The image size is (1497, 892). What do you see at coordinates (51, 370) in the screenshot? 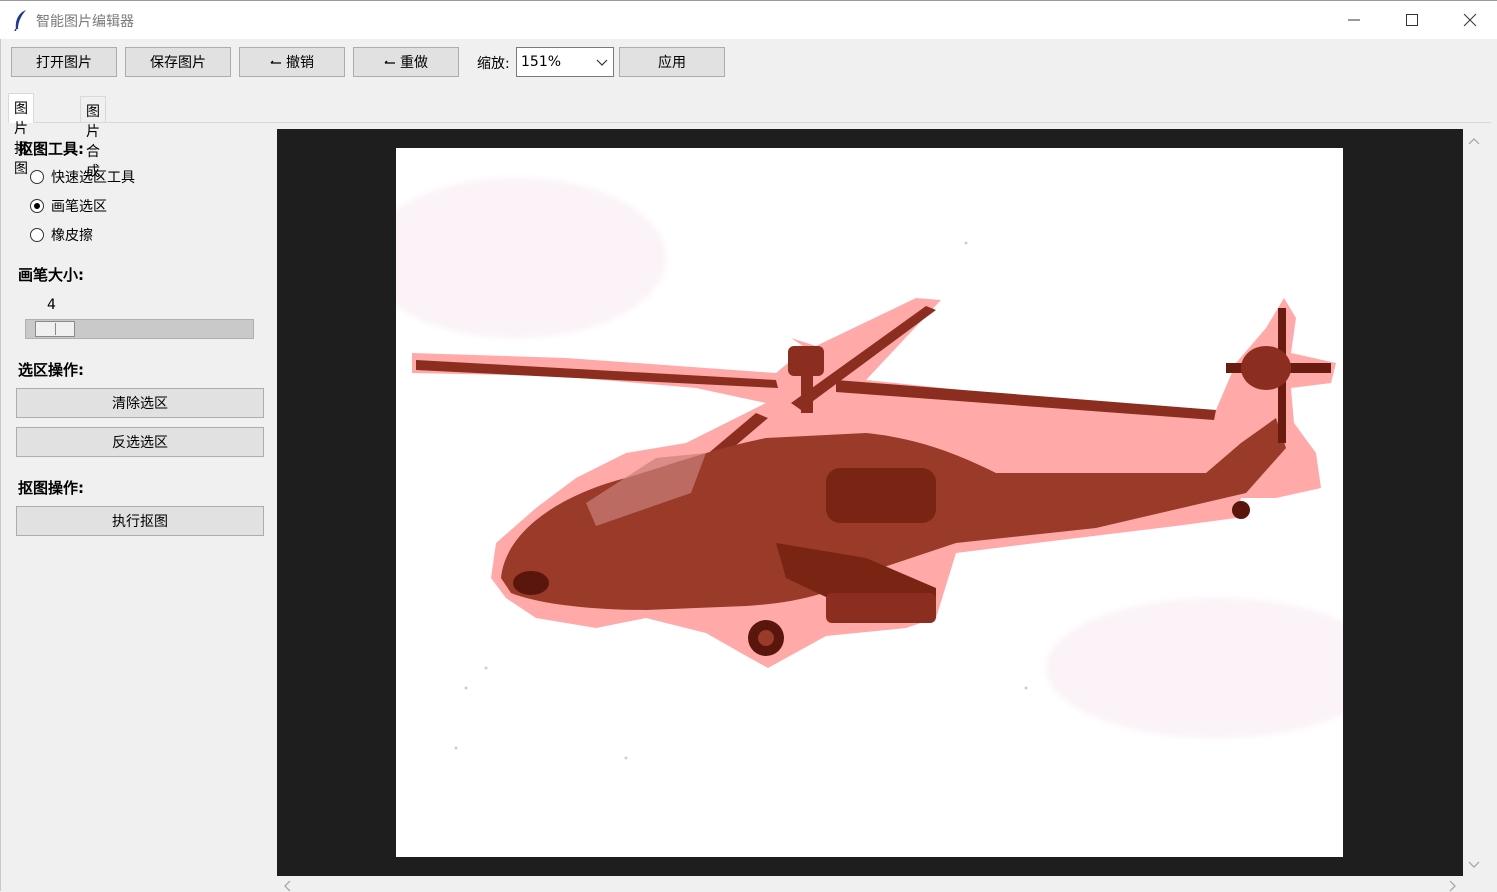
I see `selection-ops-label: 选区操作:` at bounding box center [51, 370].